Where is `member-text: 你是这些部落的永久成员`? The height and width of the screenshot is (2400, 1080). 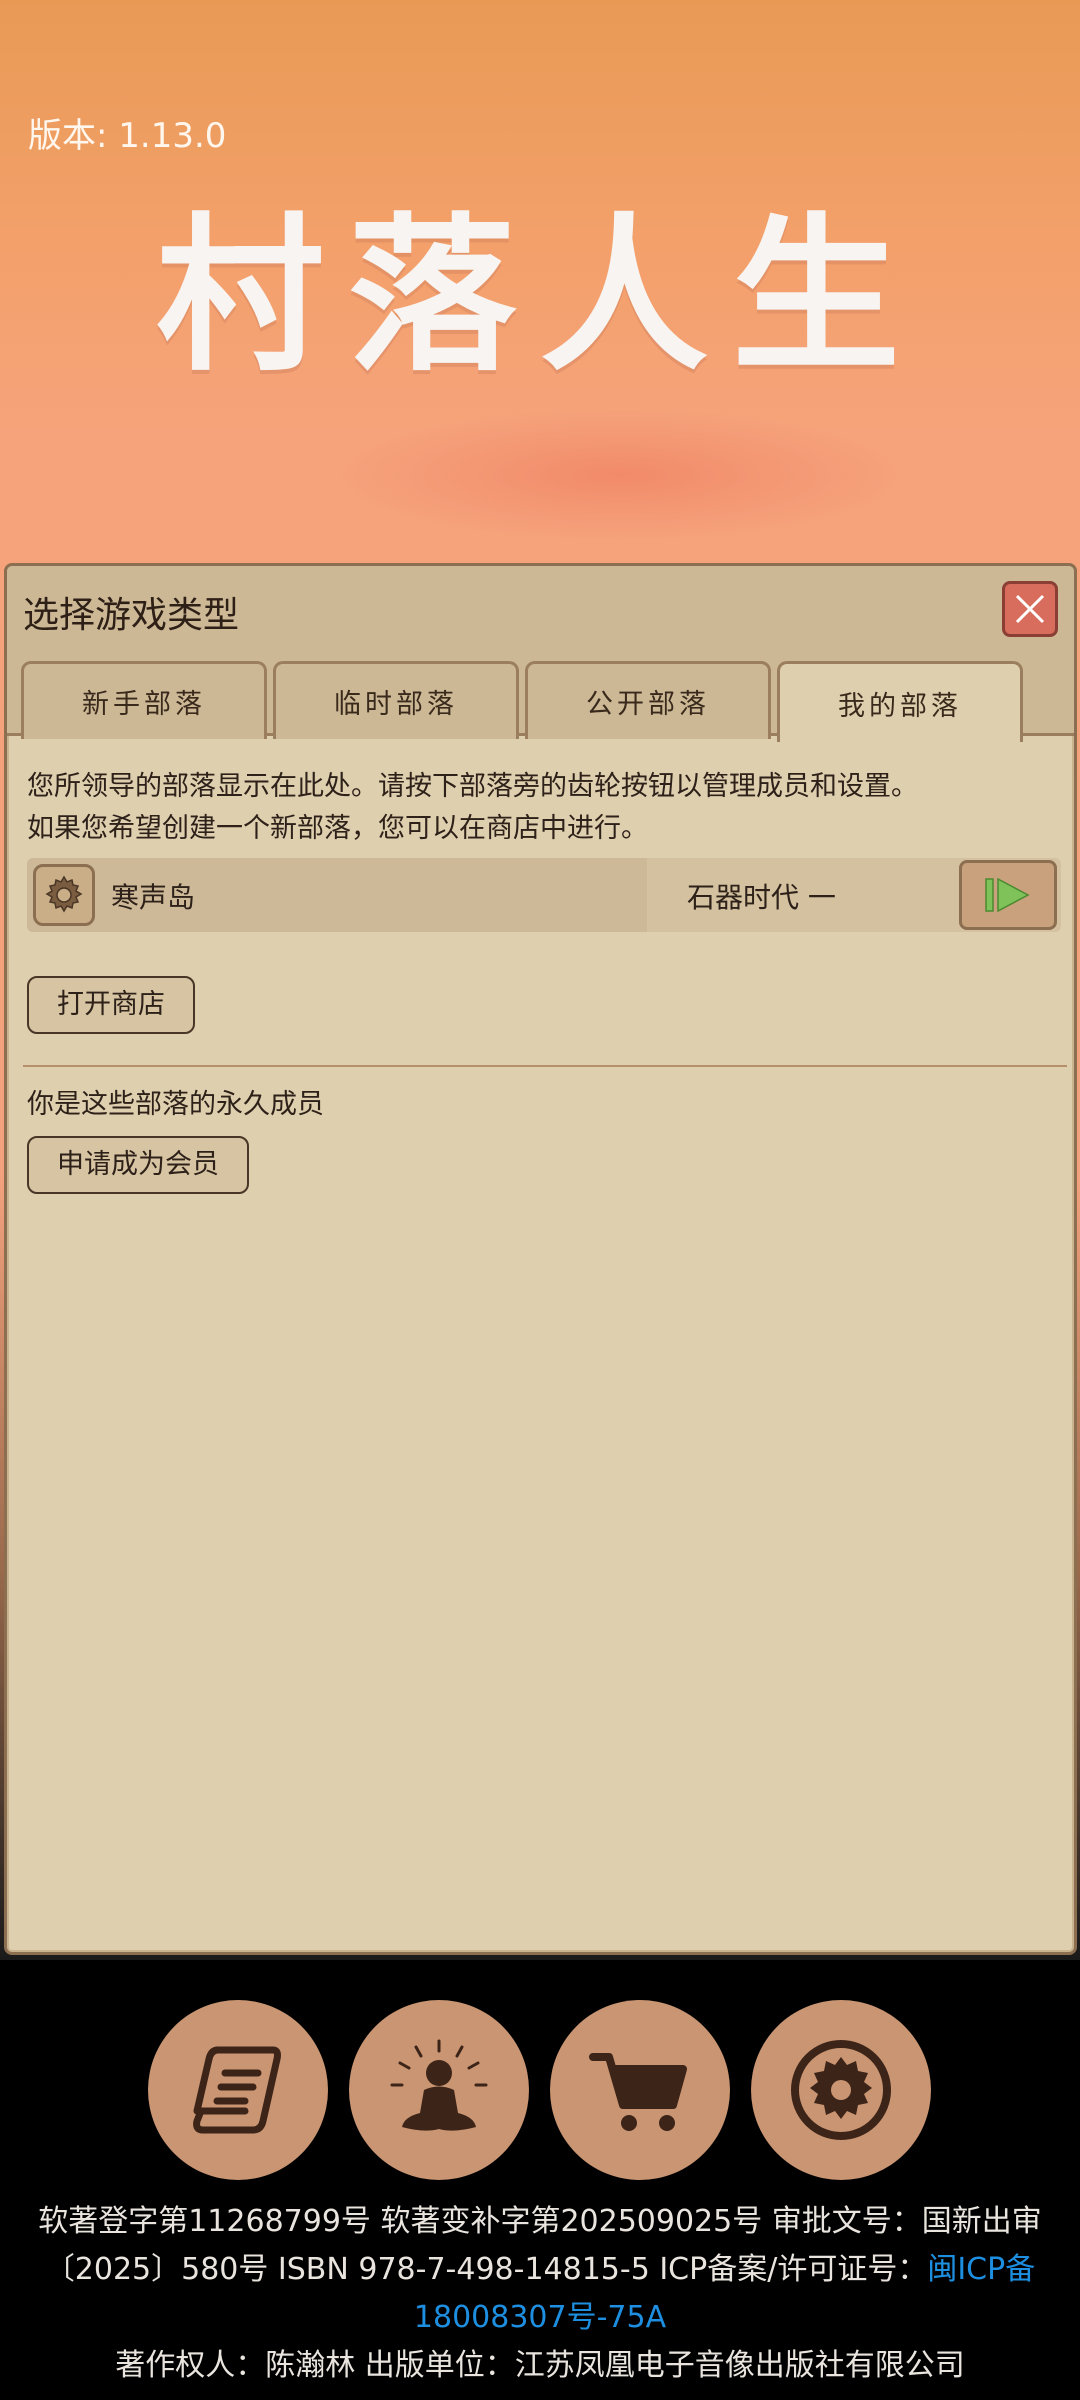
member-text: 你是这些部落的永久成员 is located at coordinates (175, 1104).